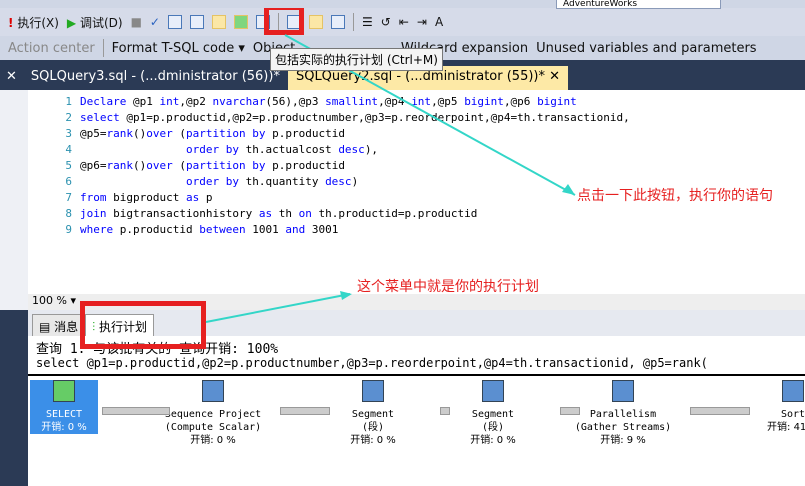 The image size is (805, 486). What do you see at coordinates (675, 196) in the screenshot?
I see `annotation-note: 点击一下此按钮，执行你的语句` at bounding box center [675, 196].